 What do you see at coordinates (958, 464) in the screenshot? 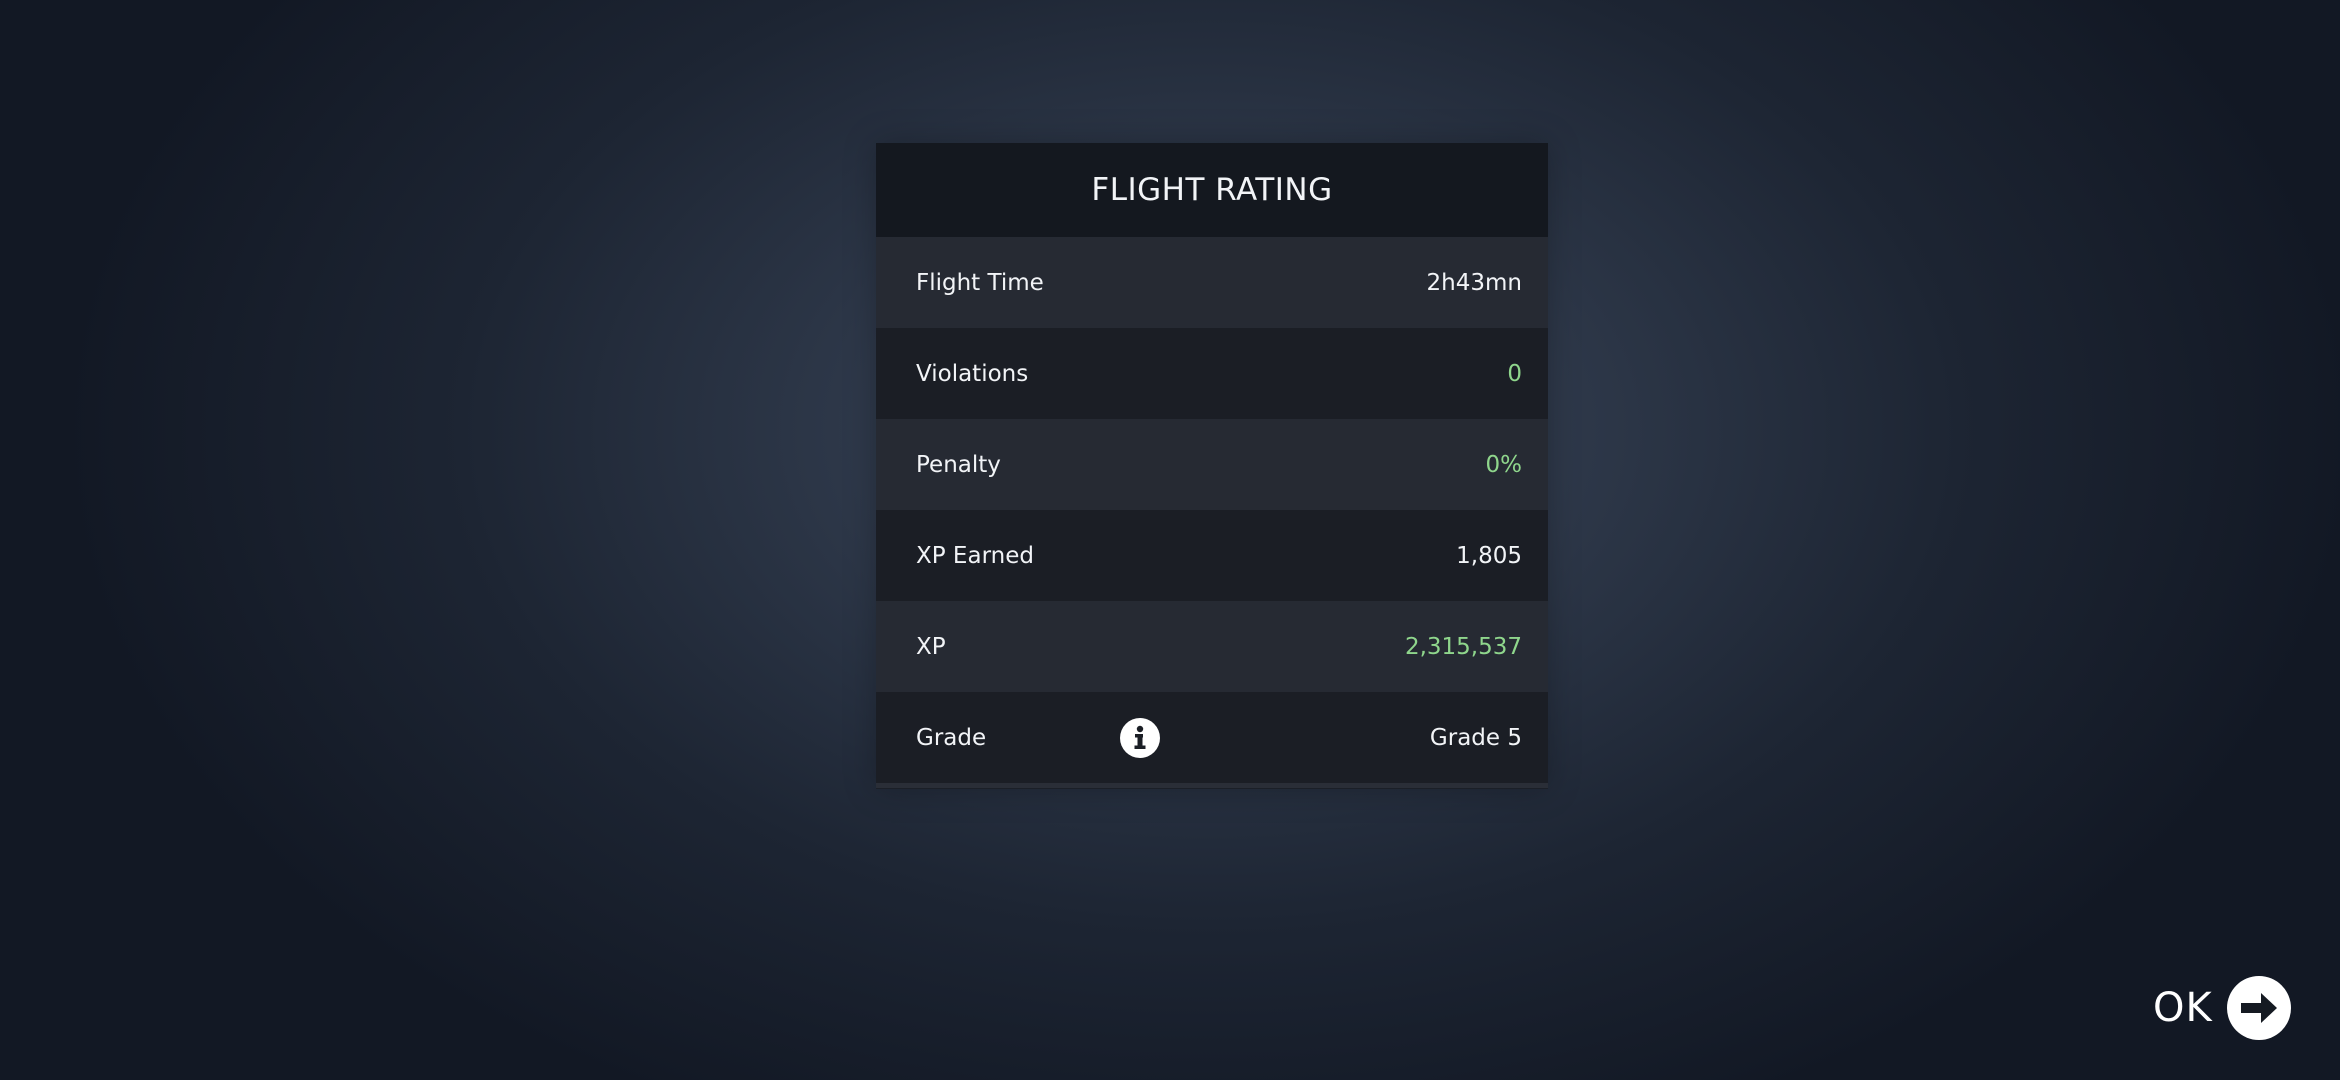
I see `row-label: Penalty` at bounding box center [958, 464].